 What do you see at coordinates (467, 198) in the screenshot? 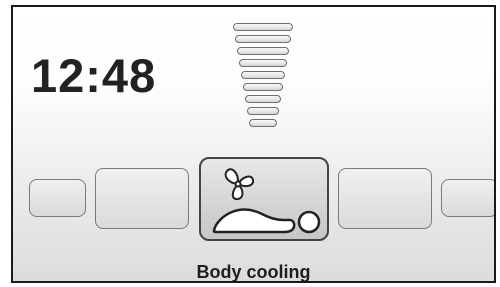
I see `mode-tile-far-right` at bounding box center [467, 198].